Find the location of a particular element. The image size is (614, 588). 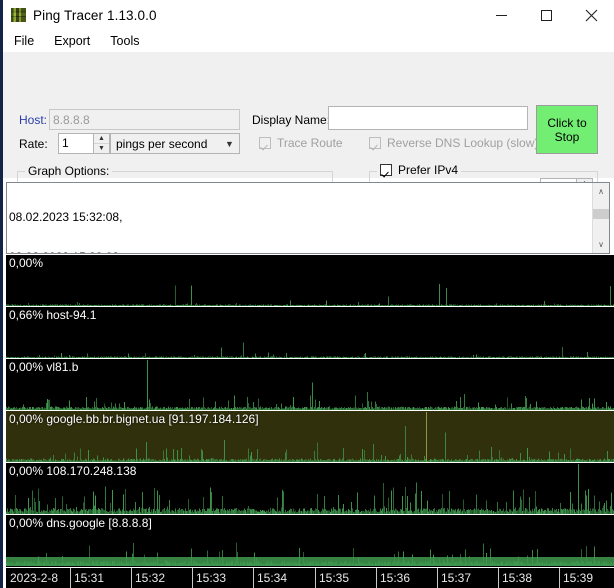

hop-panel-2: 0,00% vl81.b is located at coordinates (310, 385).